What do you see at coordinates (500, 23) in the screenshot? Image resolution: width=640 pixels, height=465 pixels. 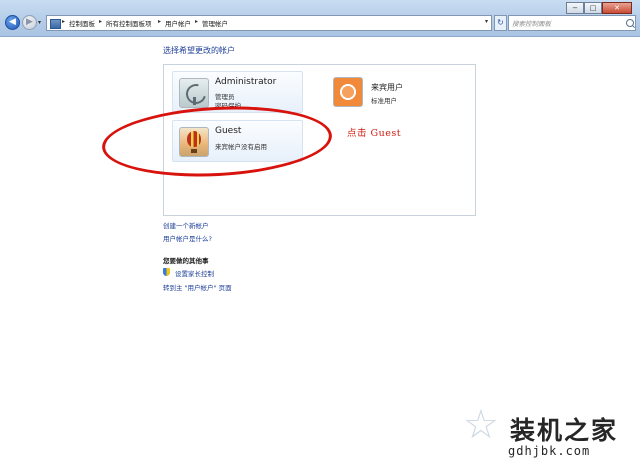 I see `refresh-button: ↻` at bounding box center [500, 23].